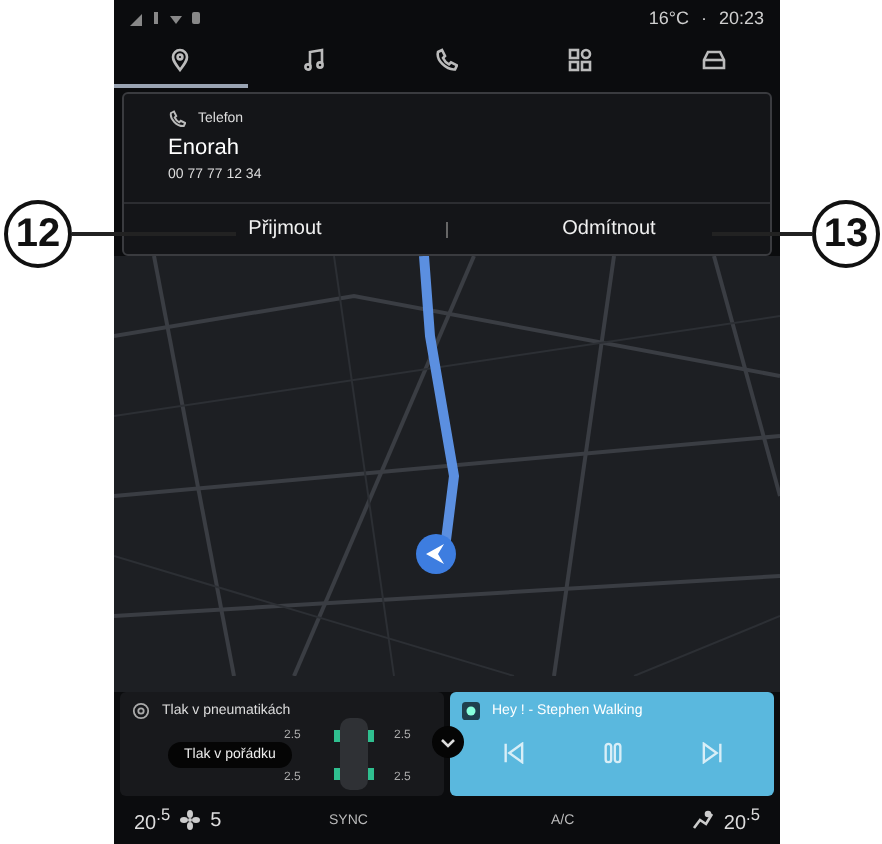 The image size is (882, 844). I want to click on right-temperature: 20$^{.5}$, so click(741, 820).